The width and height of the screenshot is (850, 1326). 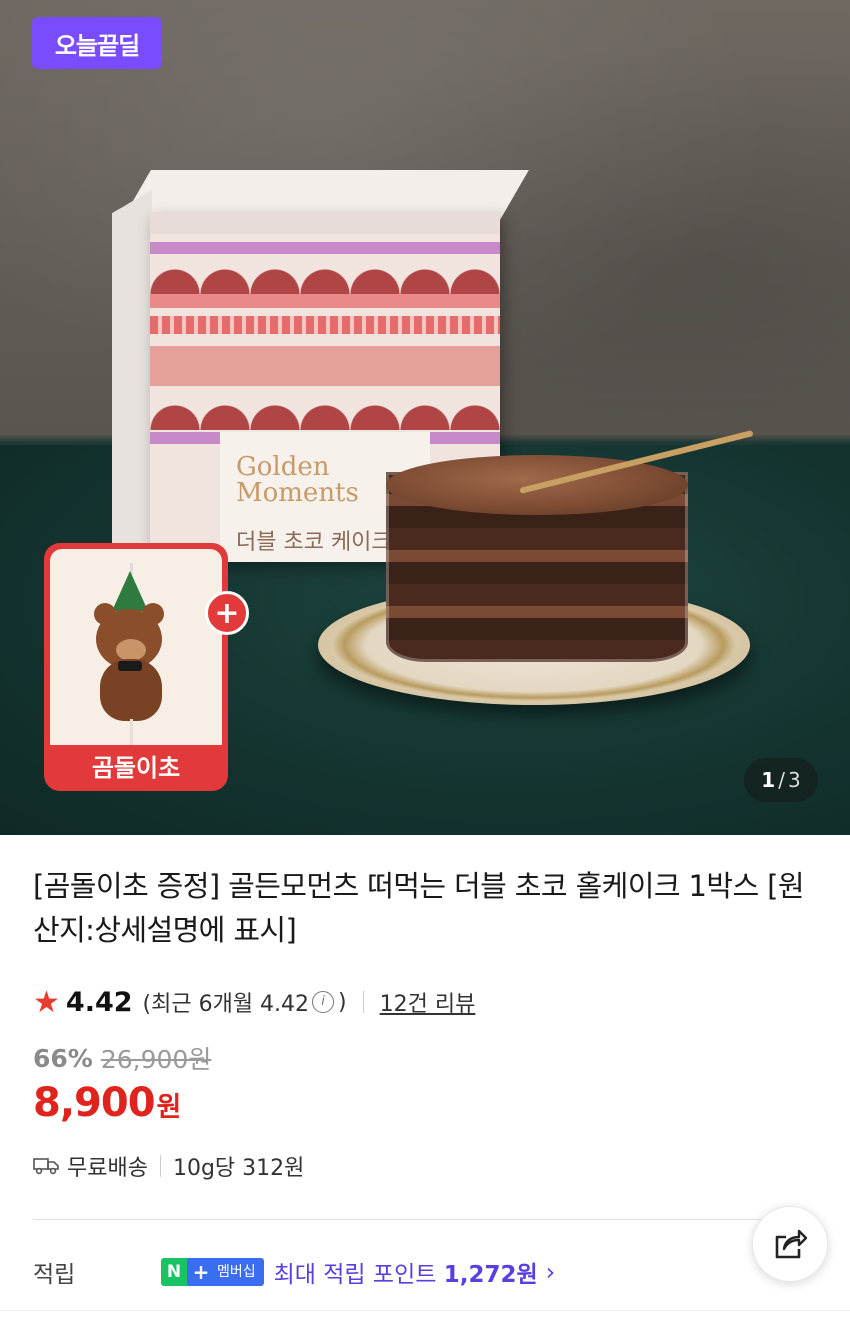 What do you see at coordinates (425, 1219) in the screenshot?
I see `section-divider` at bounding box center [425, 1219].